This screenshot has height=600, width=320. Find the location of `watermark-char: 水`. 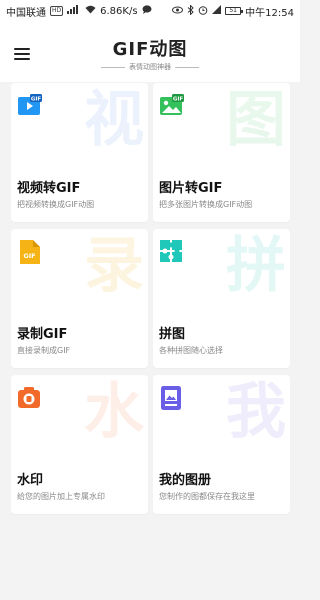

watermark-char: 水 is located at coordinates (114, 412).